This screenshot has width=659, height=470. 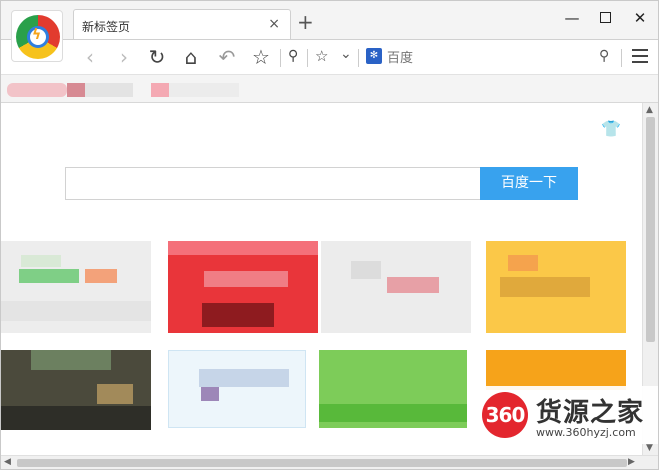 What do you see at coordinates (649, 448) in the screenshot?
I see `scroll-down-icon: ▼` at bounding box center [649, 448].